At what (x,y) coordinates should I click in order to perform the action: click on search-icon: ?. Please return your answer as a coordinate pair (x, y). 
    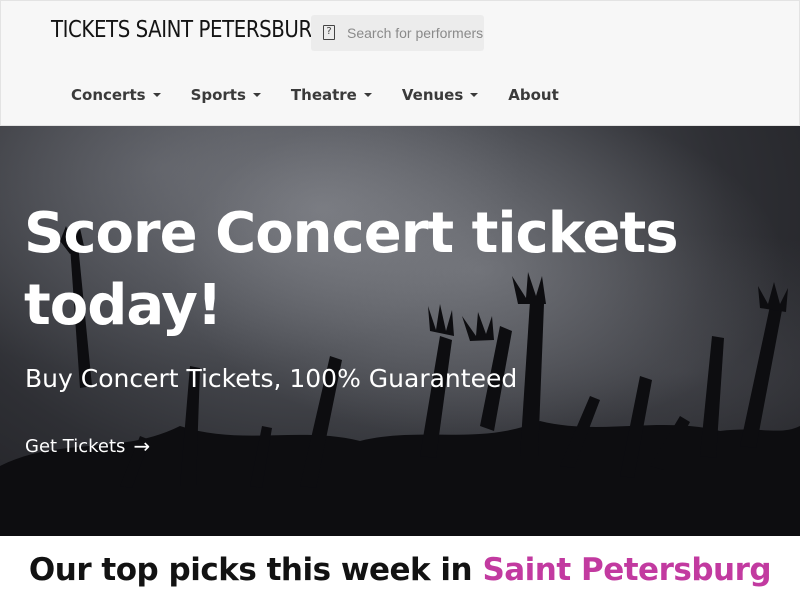
    Looking at the image, I should click on (329, 32).